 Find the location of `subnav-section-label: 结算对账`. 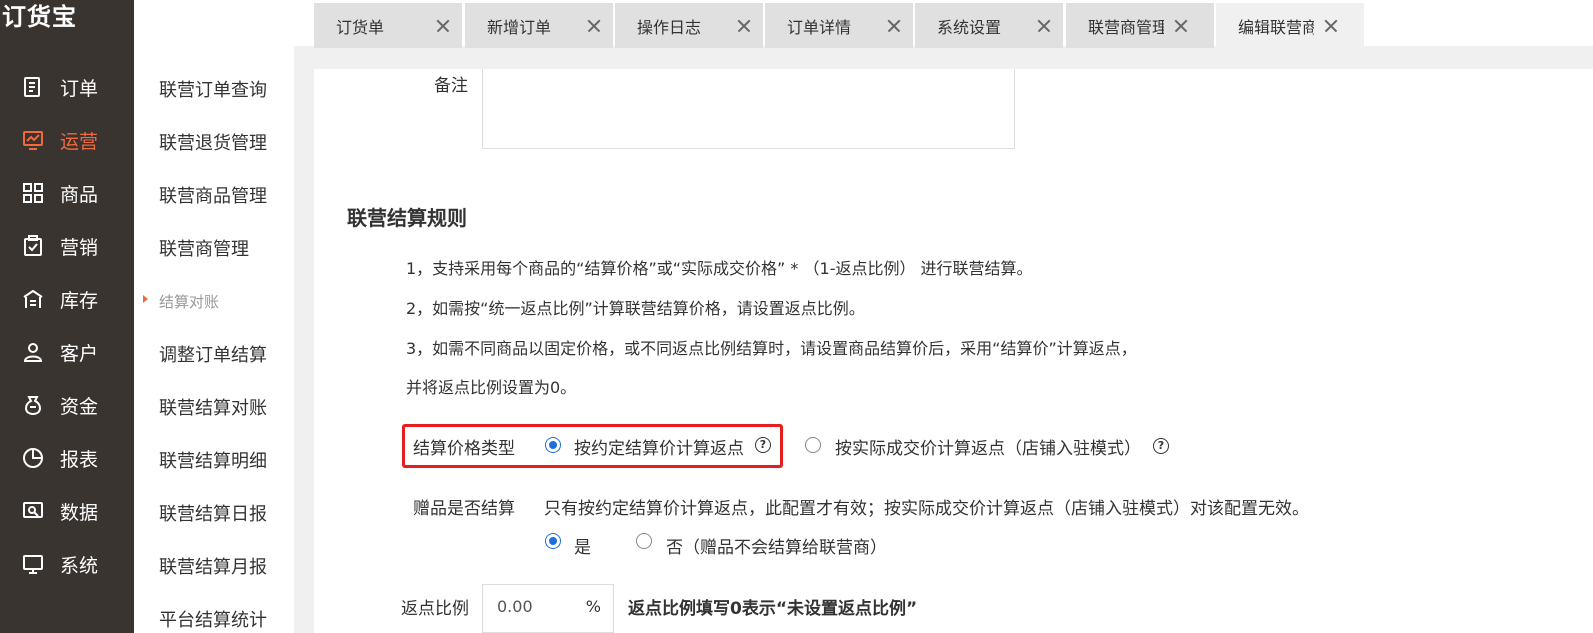

subnav-section-label: 结算对账 is located at coordinates (189, 302).